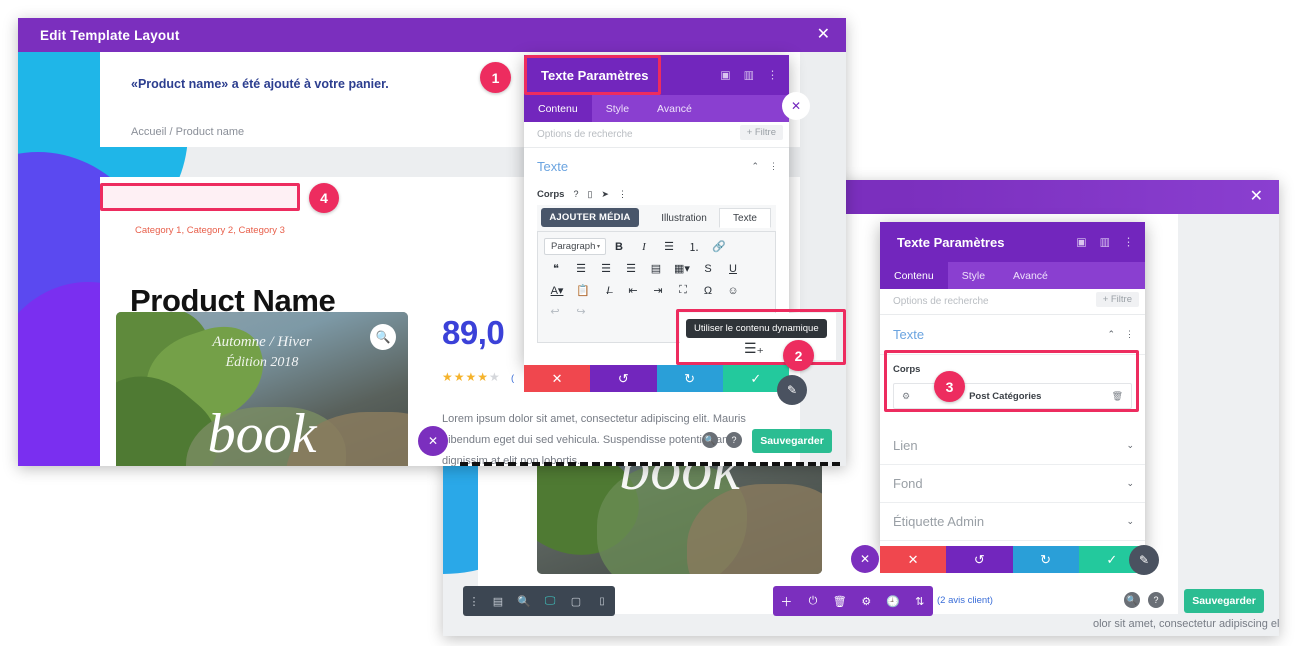 The image size is (1300, 646). I want to click on tablet-icon: ▢, so click(576, 601).